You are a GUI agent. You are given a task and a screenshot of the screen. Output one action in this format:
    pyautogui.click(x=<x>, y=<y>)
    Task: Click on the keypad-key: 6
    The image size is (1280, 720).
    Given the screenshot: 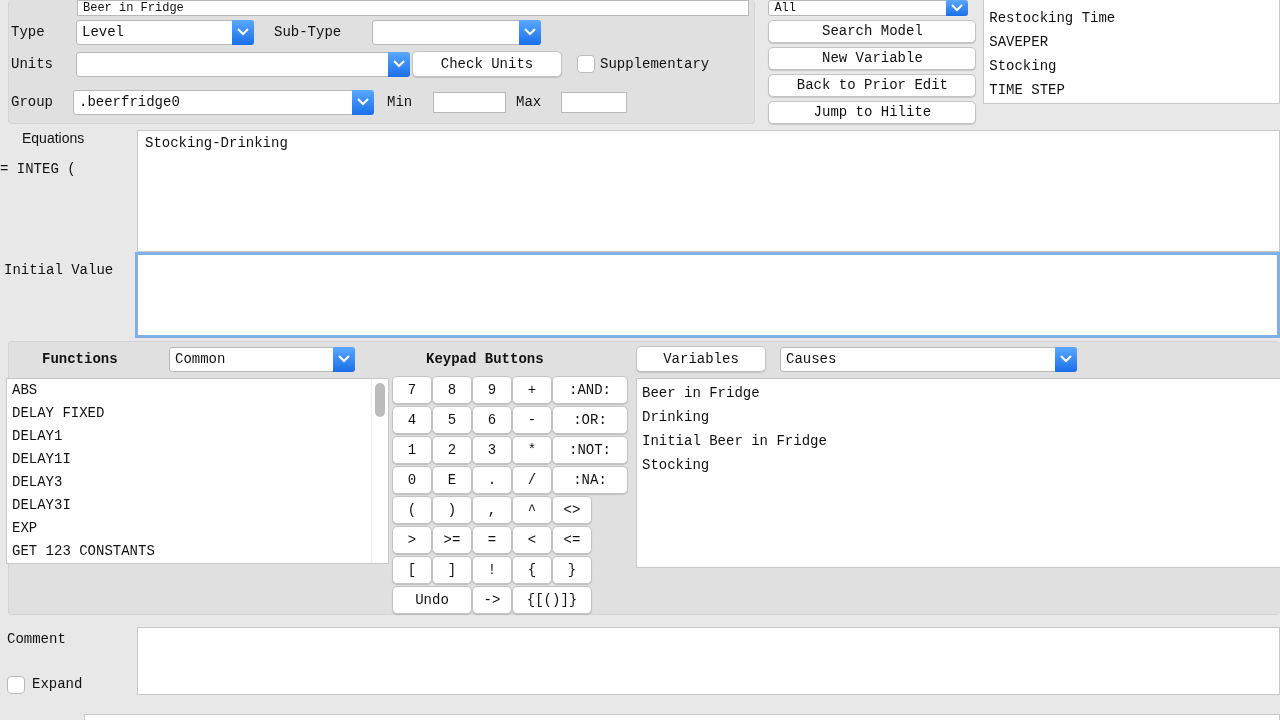 What is the action you would take?
    pyautogui.click(x=492, y=420)
    